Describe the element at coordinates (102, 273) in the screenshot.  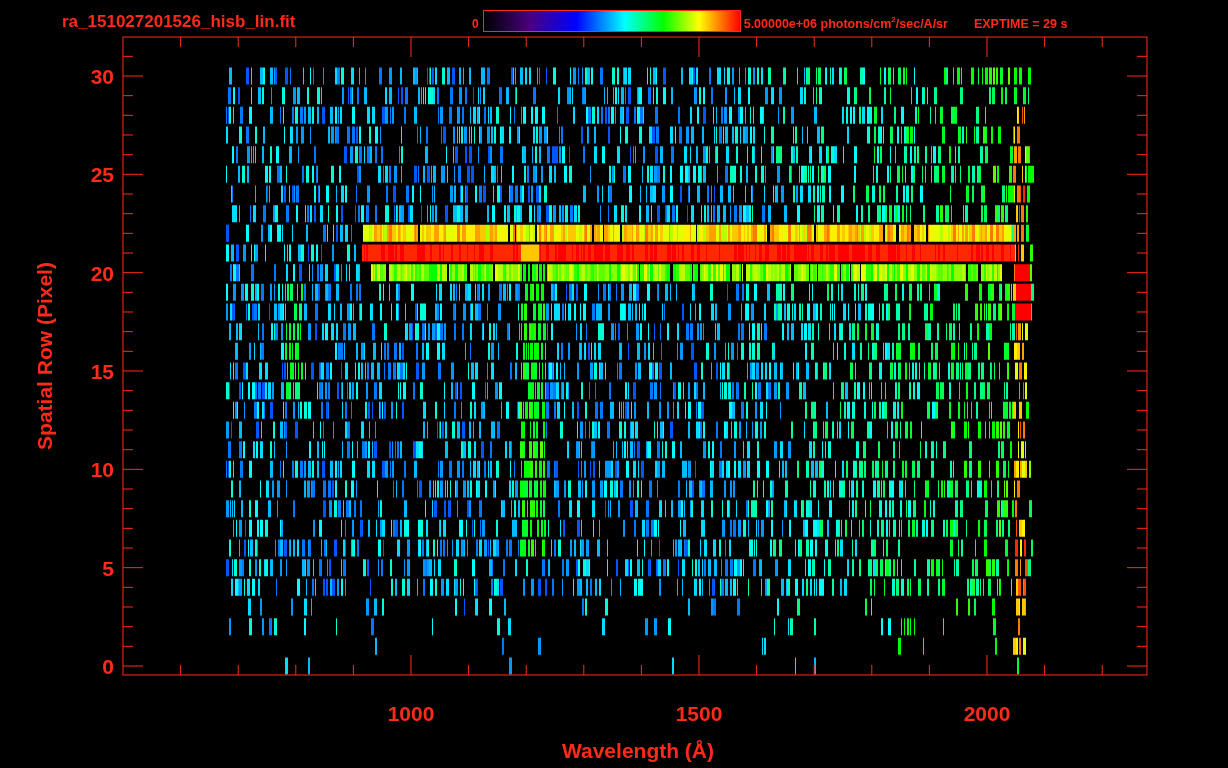
I see `y-tick-label: 20` at that location.